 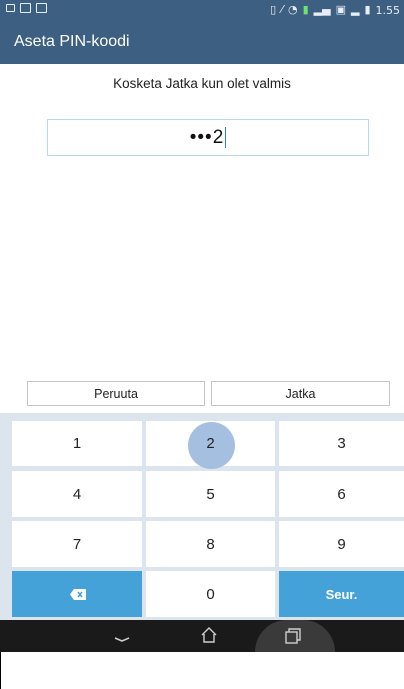 I want to click on cancel-button: Peruuta, so click(x=116, y=393).